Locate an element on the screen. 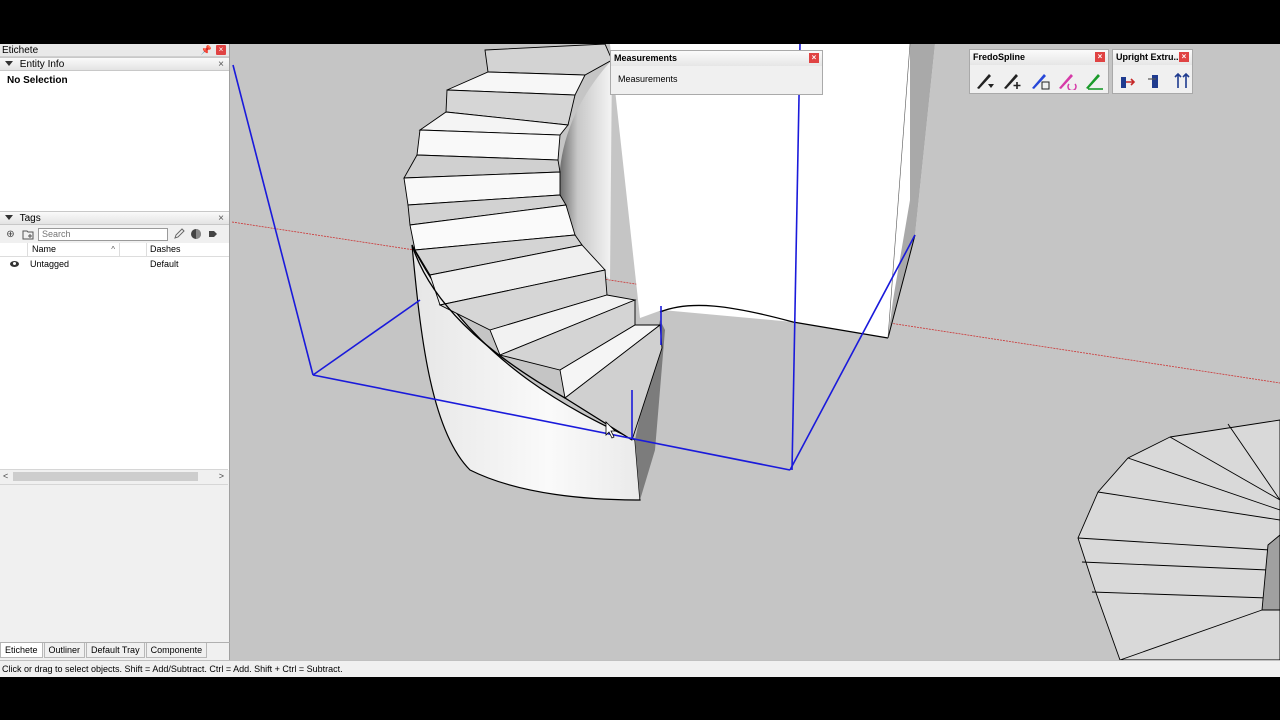 This screenshot has width=1280, height=720. tag-name: Untagged is located at coordinates (50, 264).